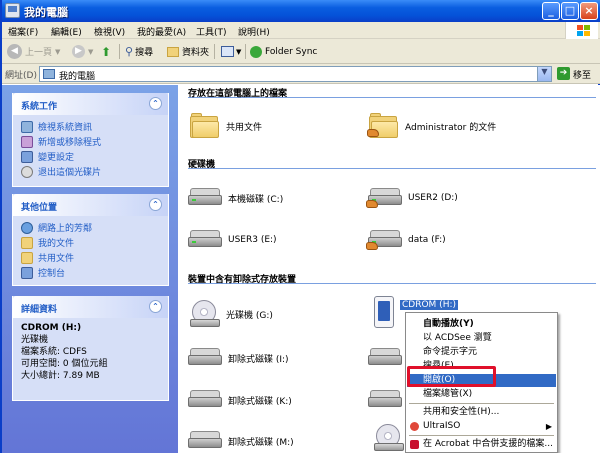  What do you see at coordinates (384, 240) in the screenshot?
I see `shared-hard-drive-icon` at bounding box center [384, 240].